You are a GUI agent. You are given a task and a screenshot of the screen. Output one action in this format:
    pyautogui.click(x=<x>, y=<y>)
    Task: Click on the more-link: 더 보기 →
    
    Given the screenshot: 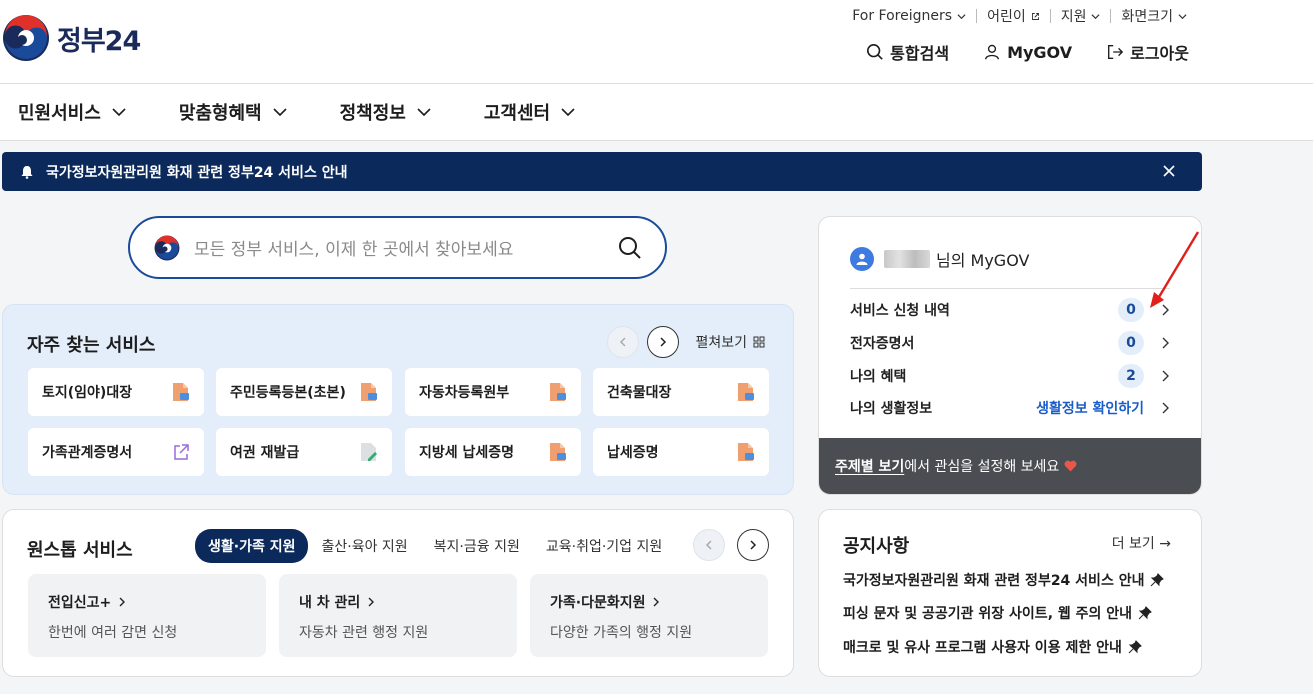 What is the action you would take?
    pyautogui.click(x=1141, y=543)
    